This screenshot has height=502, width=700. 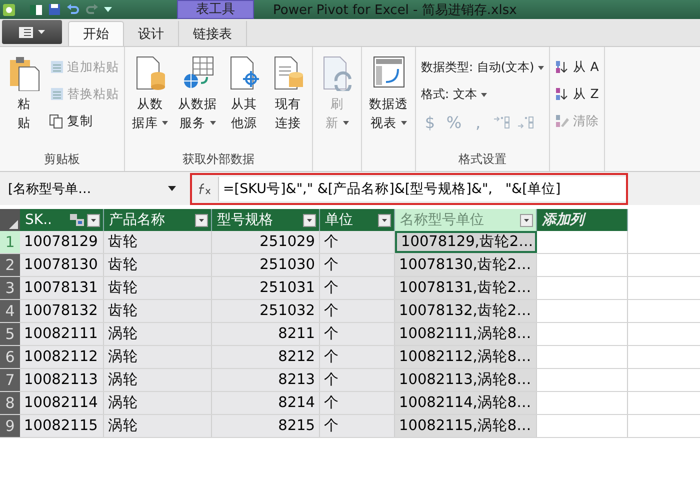 What do you see at coordinates (562, 67) in the screenshot?
I see `sort-ascending-icon` at bounding box center [562, 67].